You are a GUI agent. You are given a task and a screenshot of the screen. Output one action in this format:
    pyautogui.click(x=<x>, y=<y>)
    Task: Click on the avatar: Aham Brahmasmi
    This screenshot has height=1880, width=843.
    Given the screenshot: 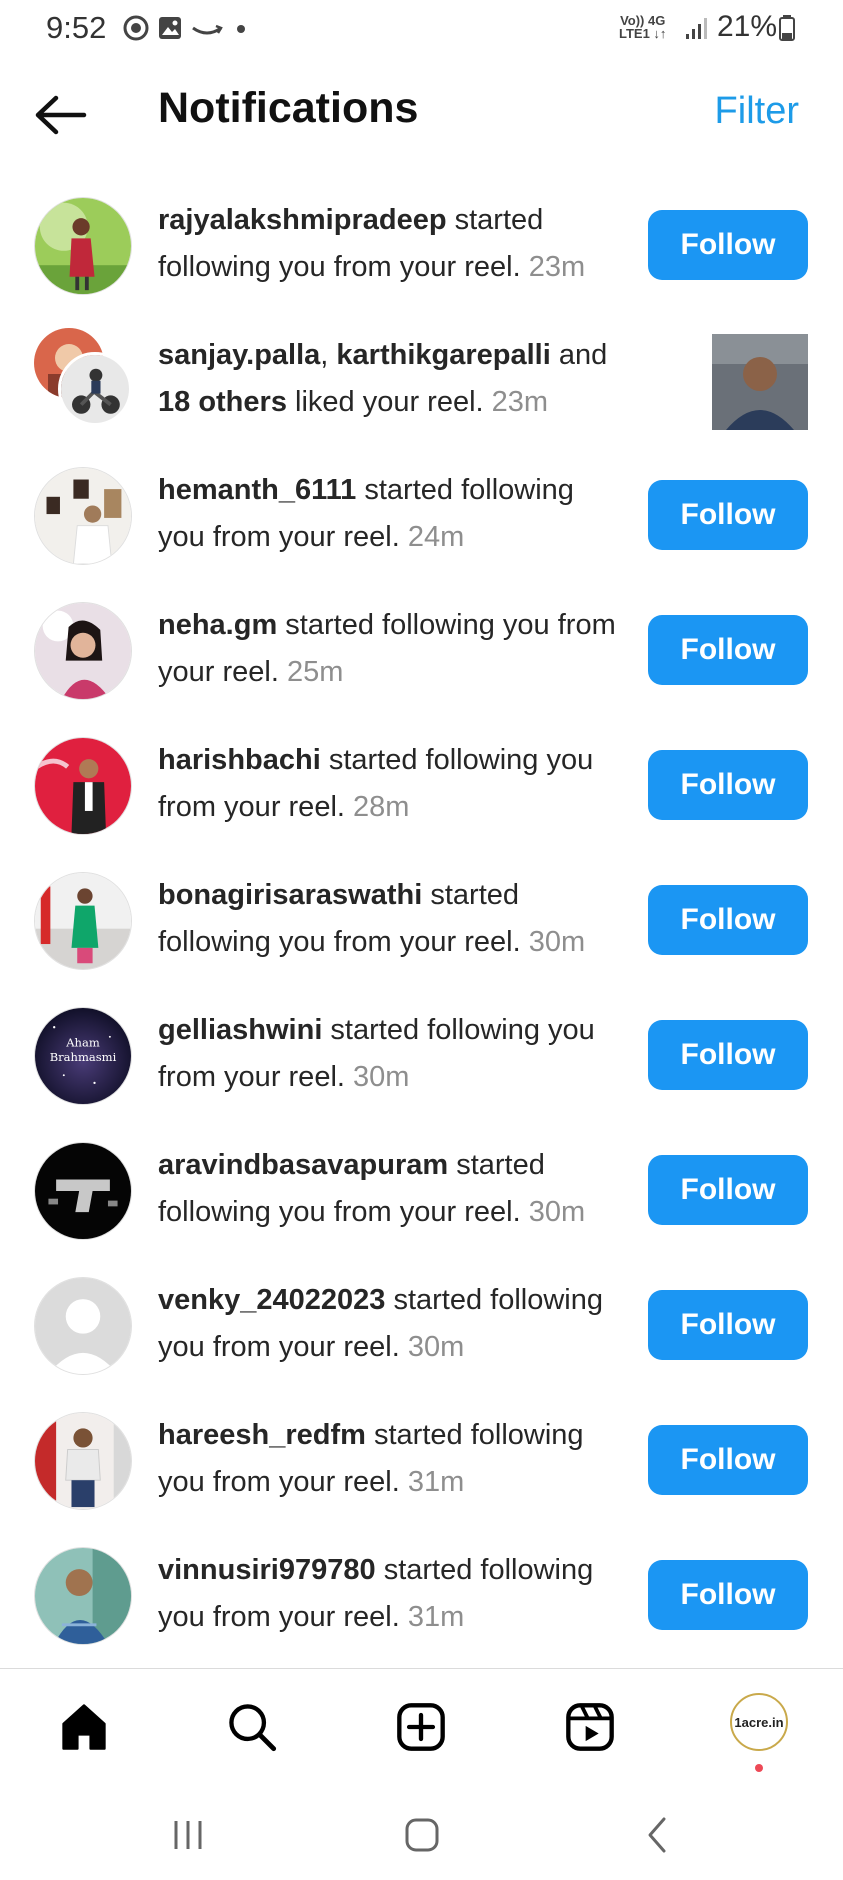 What is the action you would take?
    pyautogui.click(x=83, y=1056)
    